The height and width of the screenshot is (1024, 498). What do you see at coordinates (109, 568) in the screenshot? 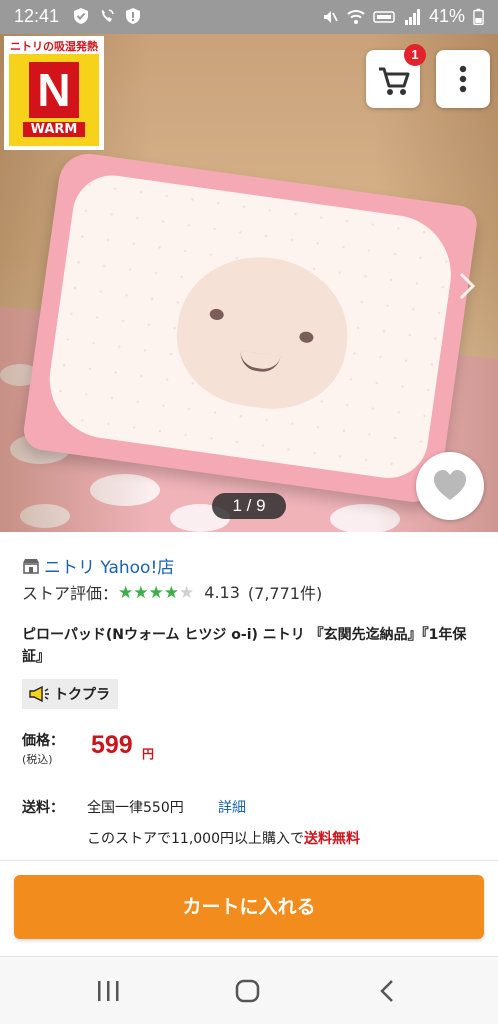
I see `store-name: ニトリ Yahoo!店` at bounding box center [109, 568].